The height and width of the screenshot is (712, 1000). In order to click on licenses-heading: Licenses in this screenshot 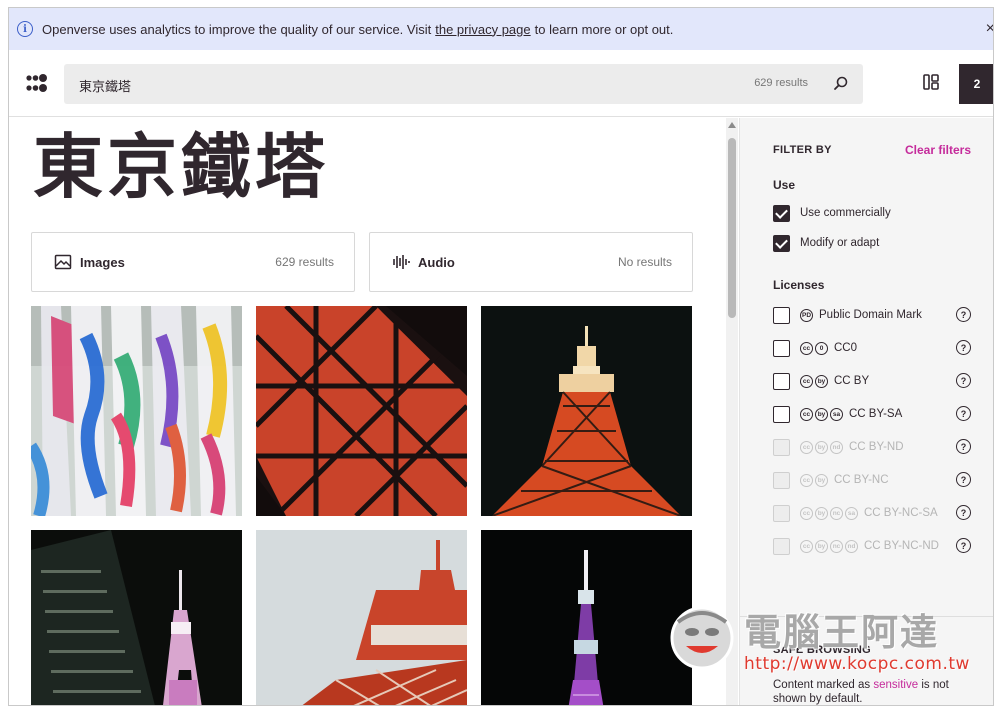, I will do `click(799, 285)`.